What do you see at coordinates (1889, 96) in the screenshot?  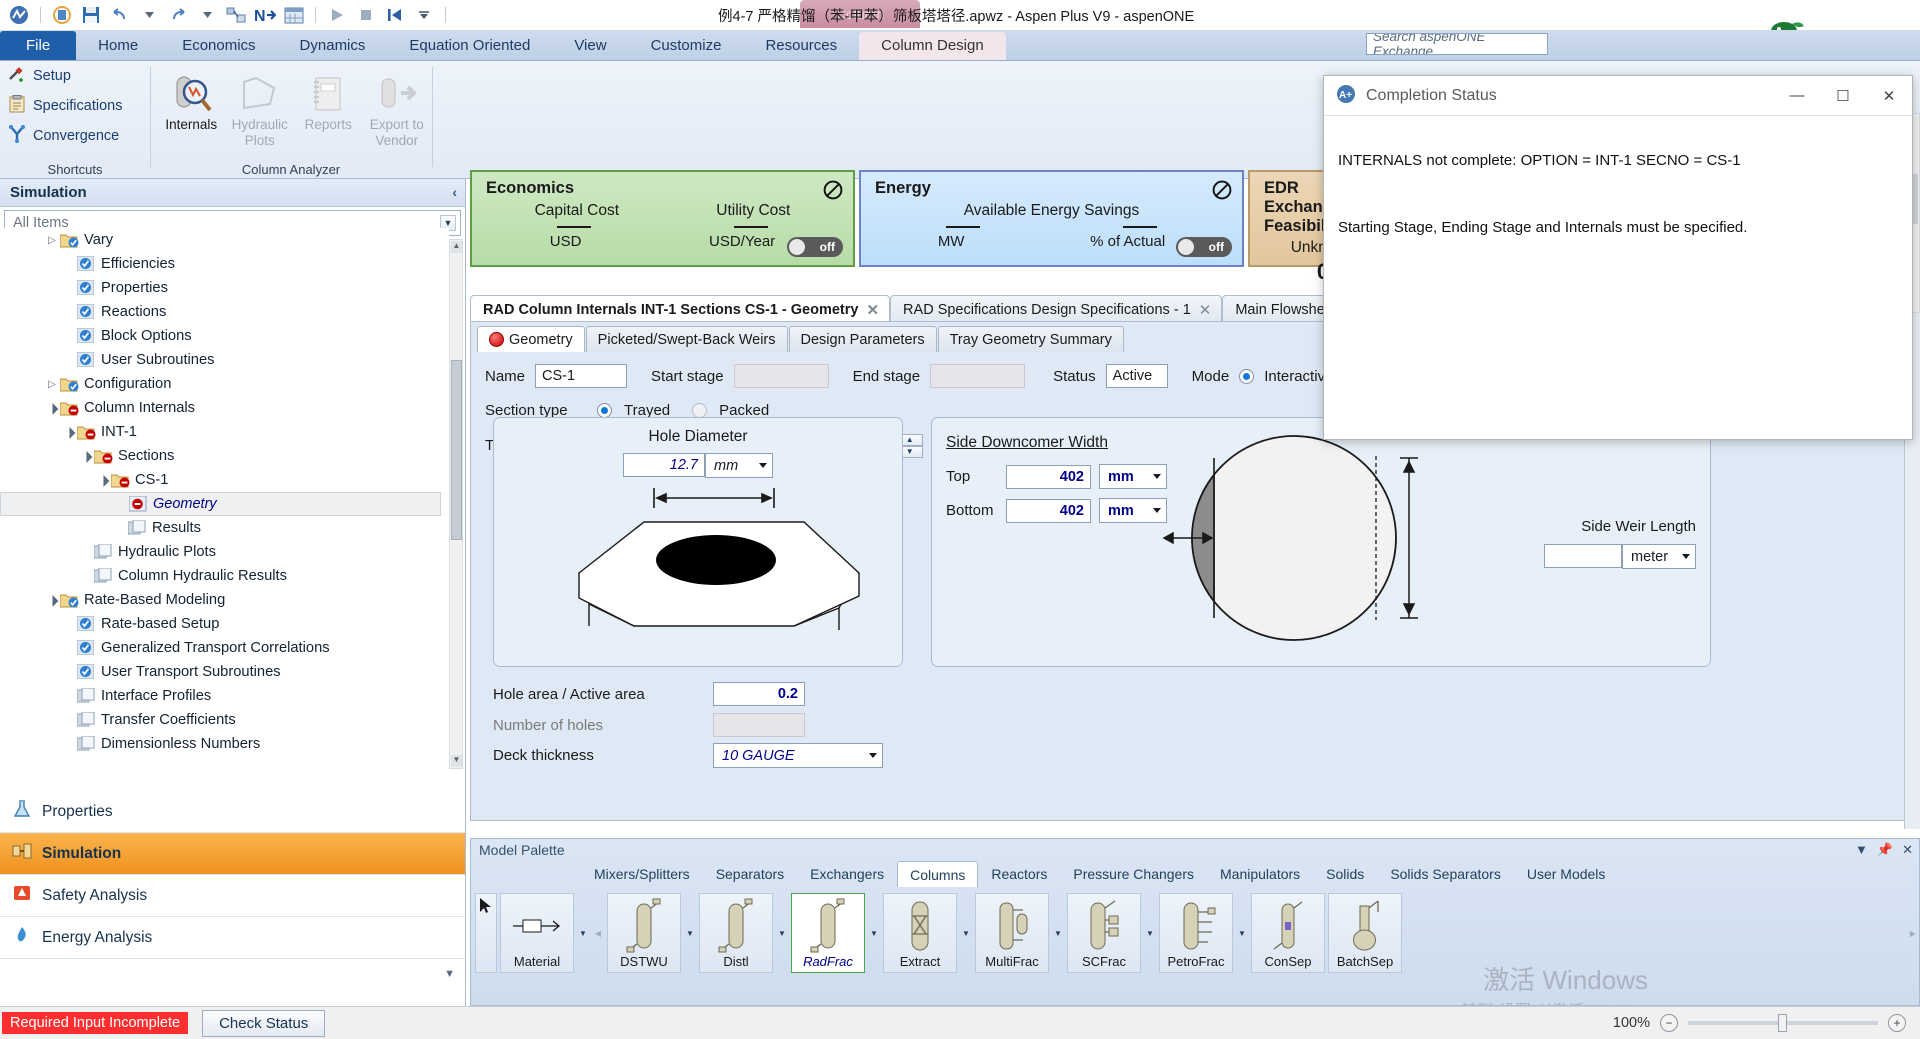 I see `close-button: ✕` at bounding box center [1889, 96].